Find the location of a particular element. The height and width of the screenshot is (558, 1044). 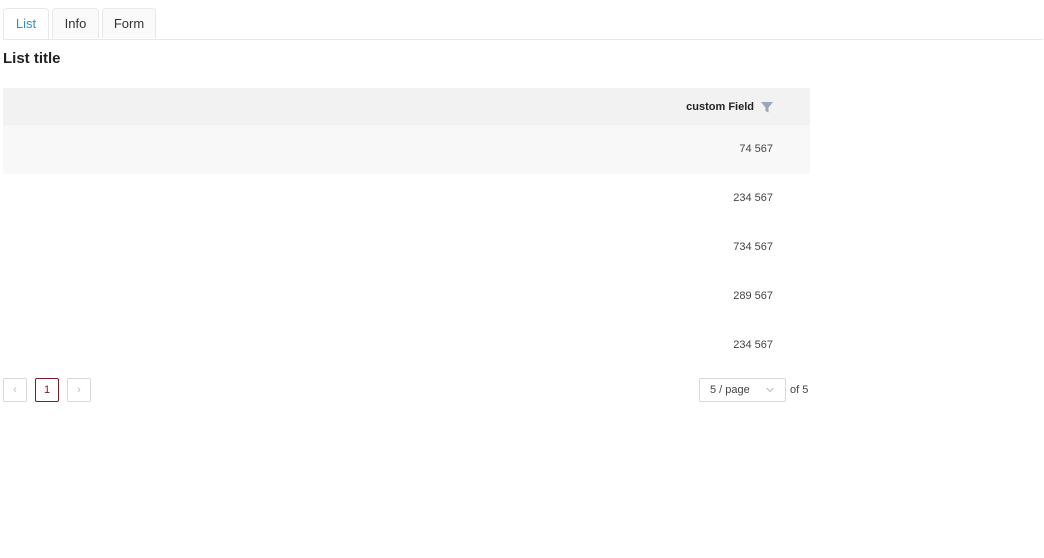

chevron-left-icon: ‹ is located at coordinates (15, 390).